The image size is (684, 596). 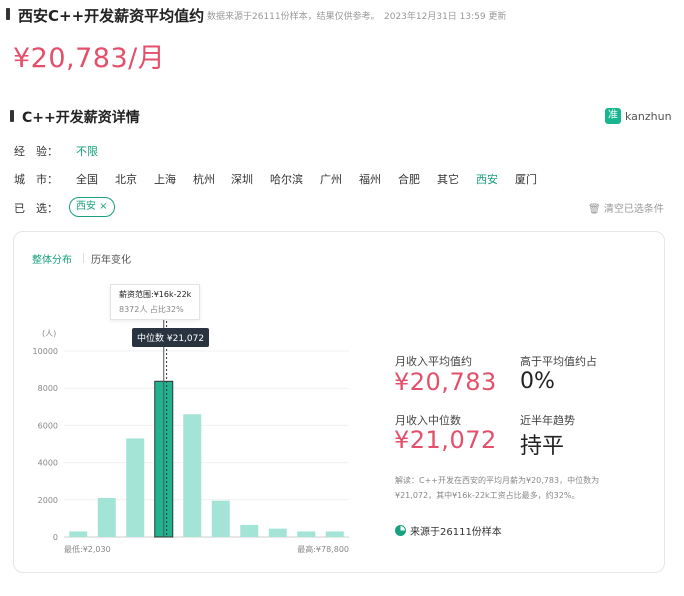 I want to click on section-title: C++开发薪资详情, so click(x=81, y=118).